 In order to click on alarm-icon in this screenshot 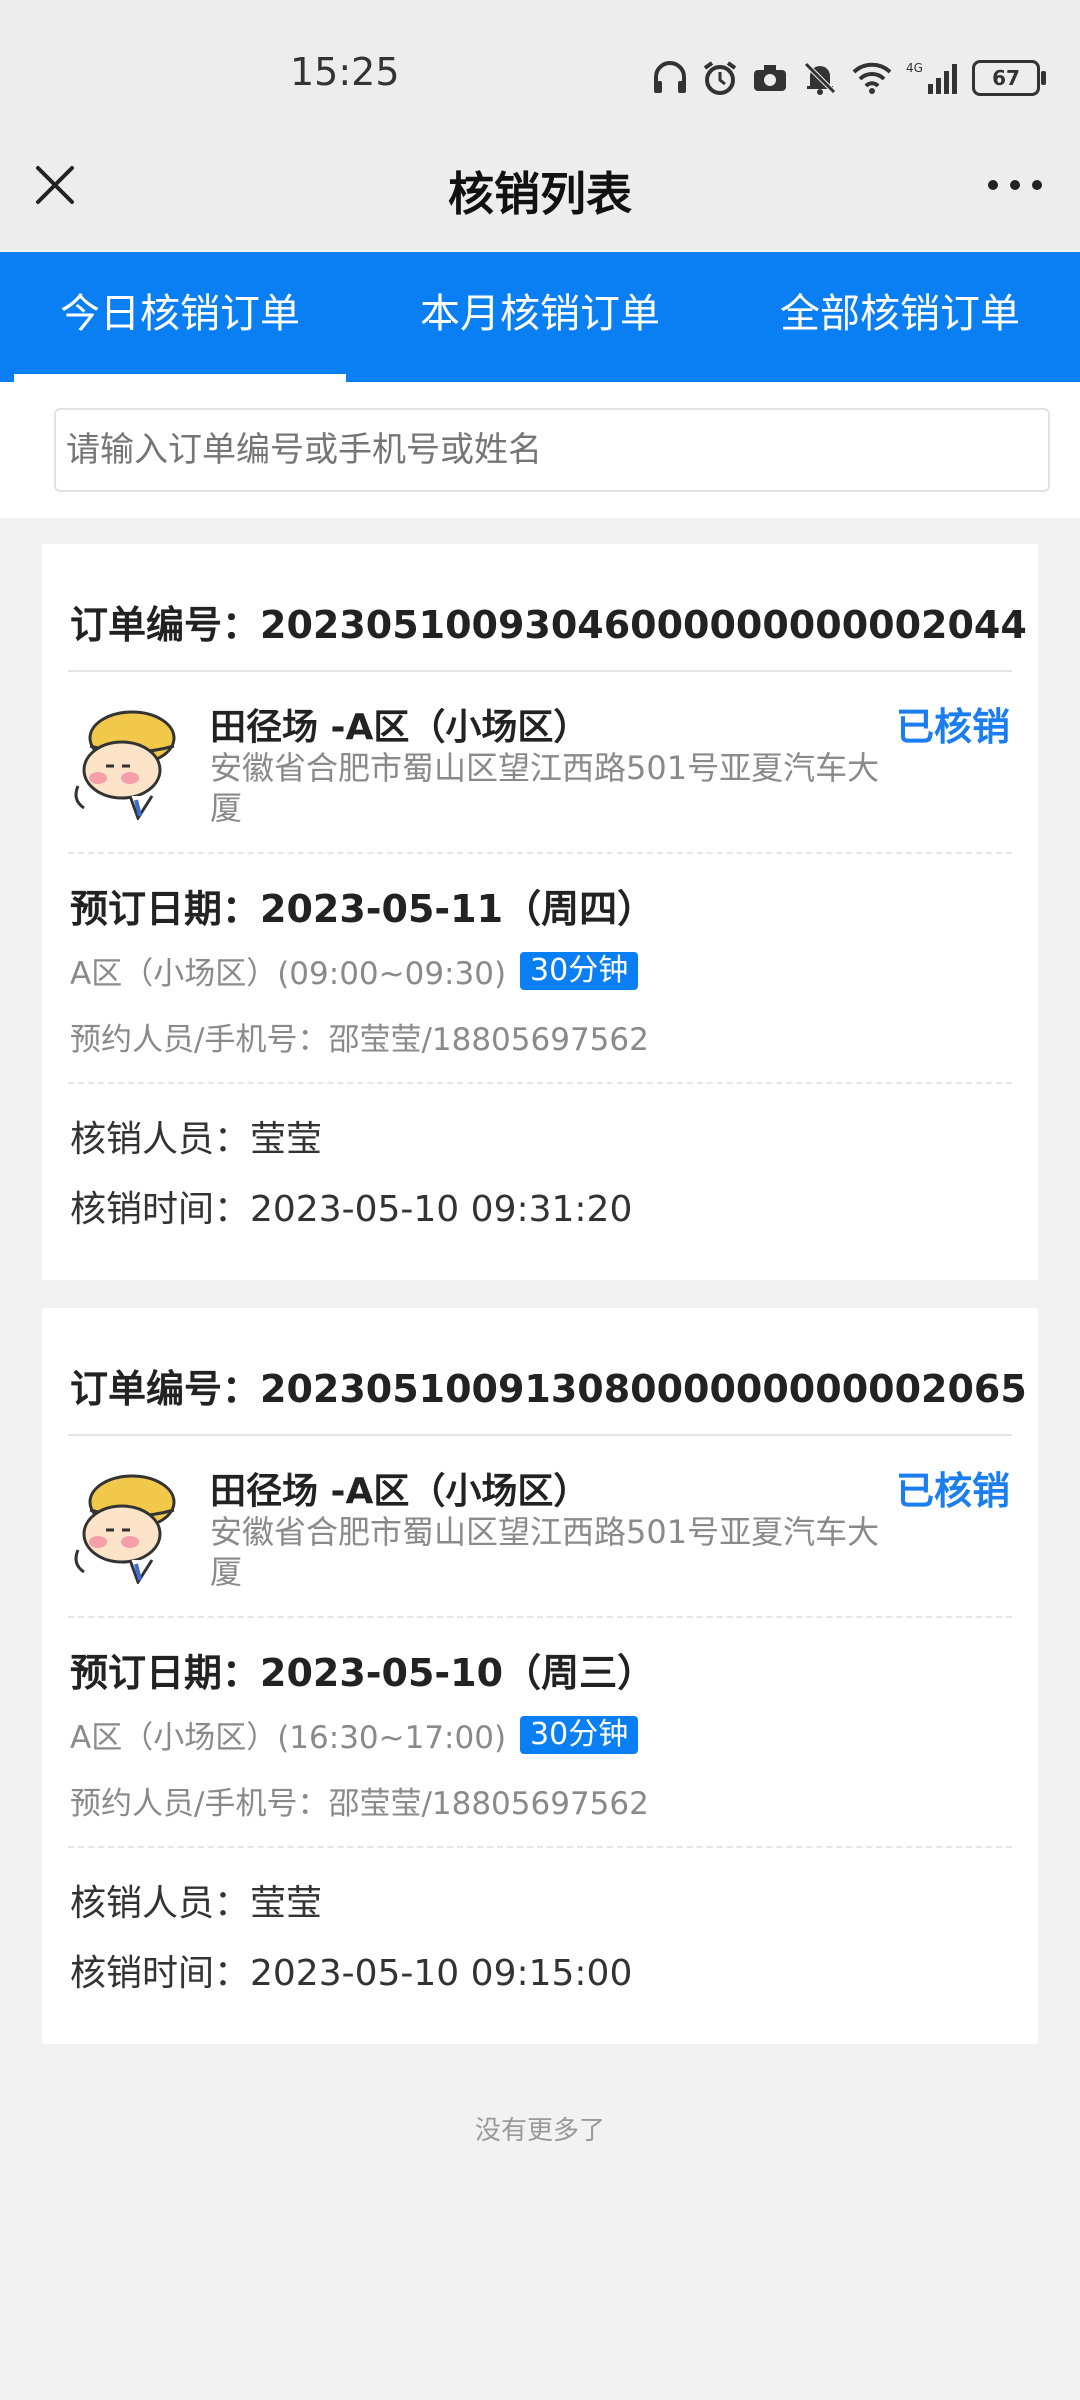, I will do `click(720, 78)`.